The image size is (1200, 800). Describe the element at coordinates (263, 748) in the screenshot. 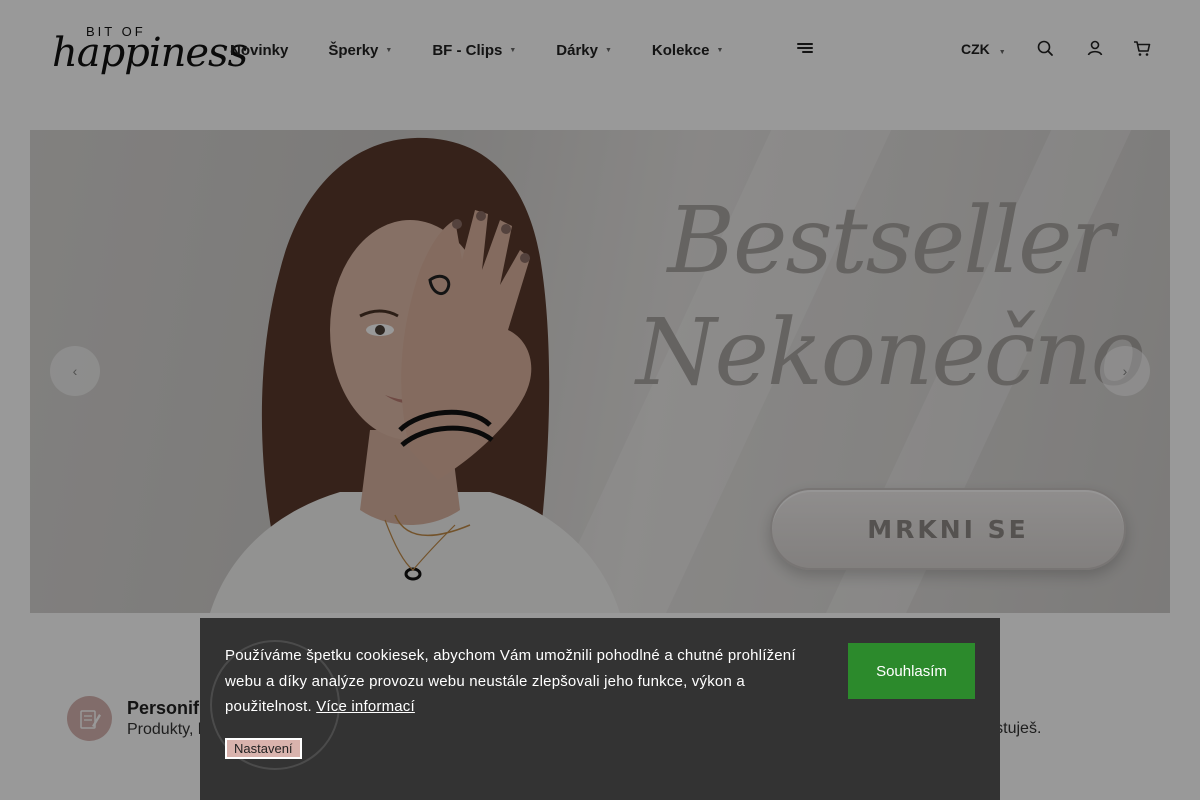

I see `cookie-settings-button: Nastavení` at that location.